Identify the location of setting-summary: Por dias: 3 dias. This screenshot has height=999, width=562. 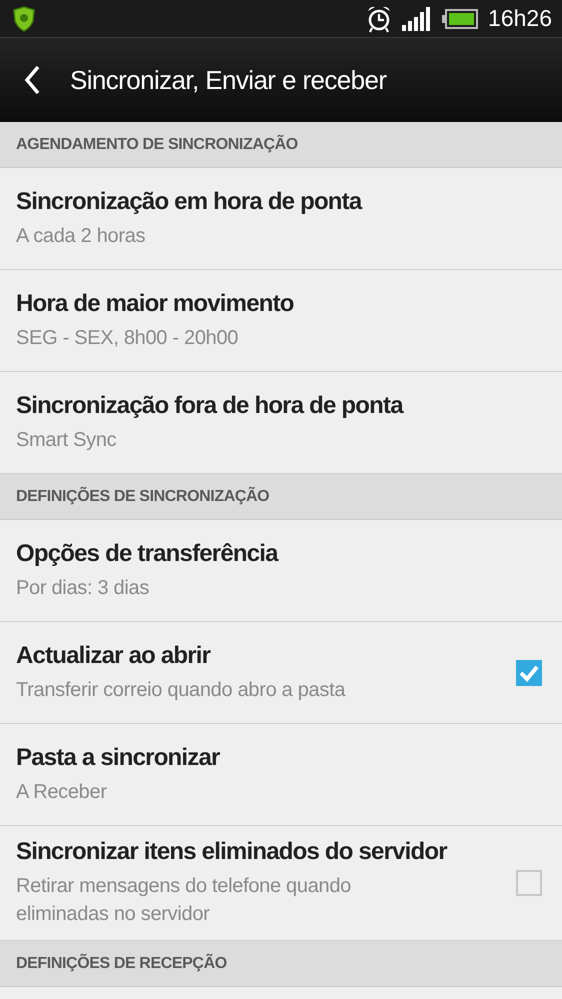
(83, 588).